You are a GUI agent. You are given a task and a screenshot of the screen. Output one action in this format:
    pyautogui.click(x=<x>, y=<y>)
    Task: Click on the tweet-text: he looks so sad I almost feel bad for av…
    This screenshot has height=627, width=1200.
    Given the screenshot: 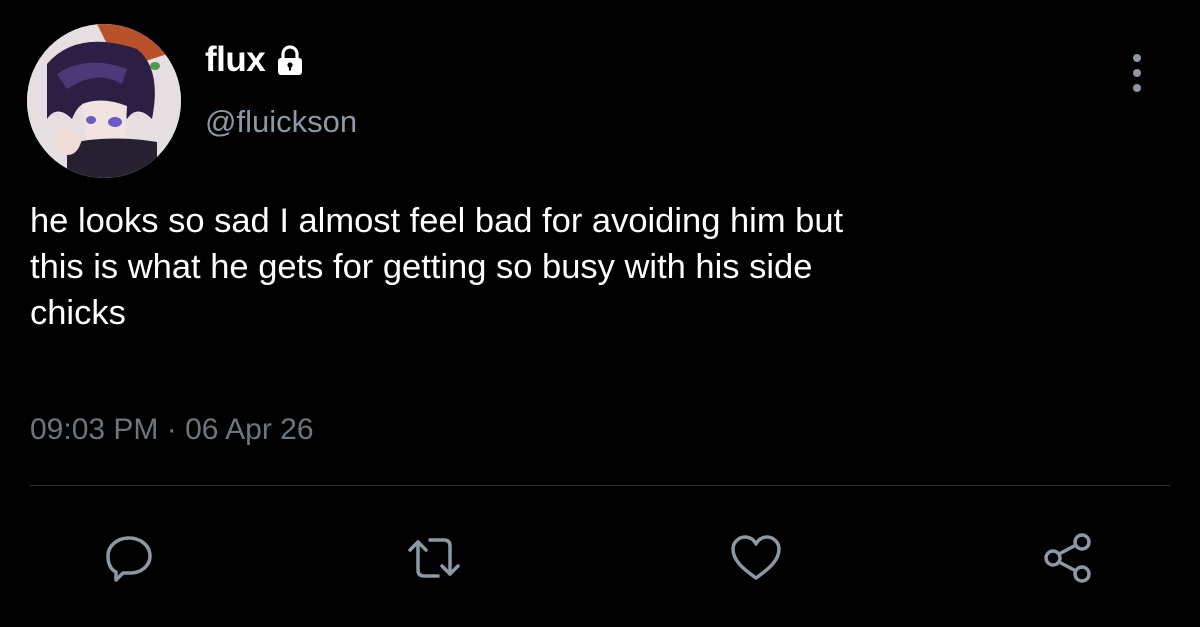 What is the action you would take?
    pyautogui.click(x=437, y=267)
    